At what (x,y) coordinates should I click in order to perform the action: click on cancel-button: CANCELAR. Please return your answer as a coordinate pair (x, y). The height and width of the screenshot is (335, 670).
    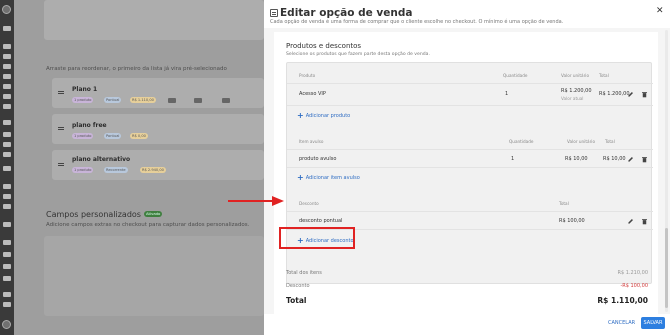
    Looking at the image, I should click on (621, 323).